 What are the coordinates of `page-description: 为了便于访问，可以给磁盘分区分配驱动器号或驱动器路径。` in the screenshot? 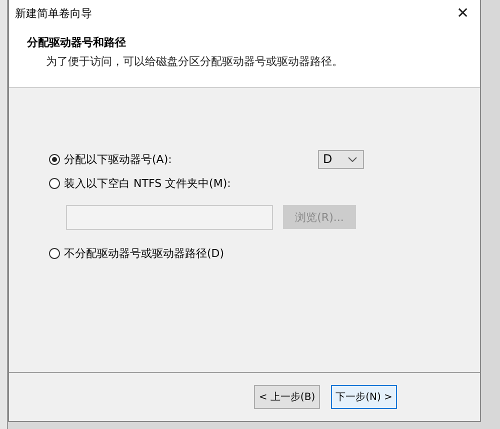 It's located at (194, 61).